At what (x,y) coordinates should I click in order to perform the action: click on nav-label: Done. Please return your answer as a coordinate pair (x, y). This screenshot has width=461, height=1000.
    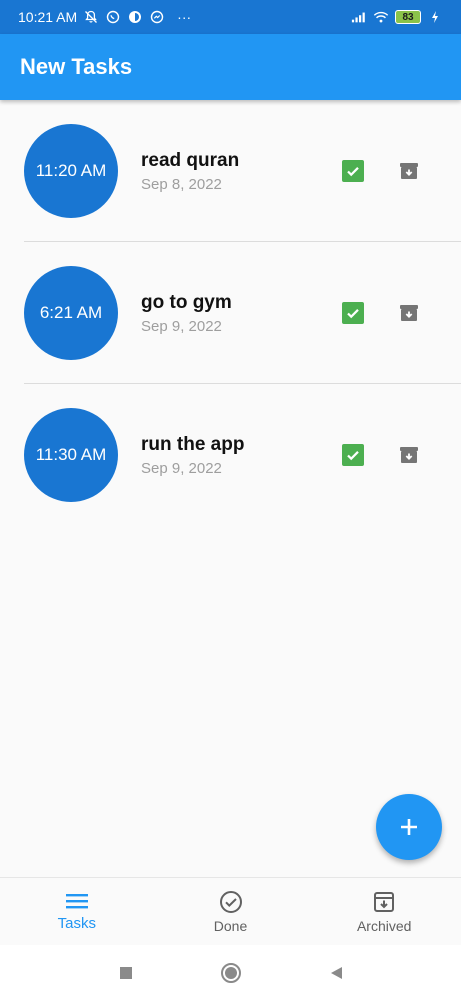
    Looking at the image, I should click on (230, 925).